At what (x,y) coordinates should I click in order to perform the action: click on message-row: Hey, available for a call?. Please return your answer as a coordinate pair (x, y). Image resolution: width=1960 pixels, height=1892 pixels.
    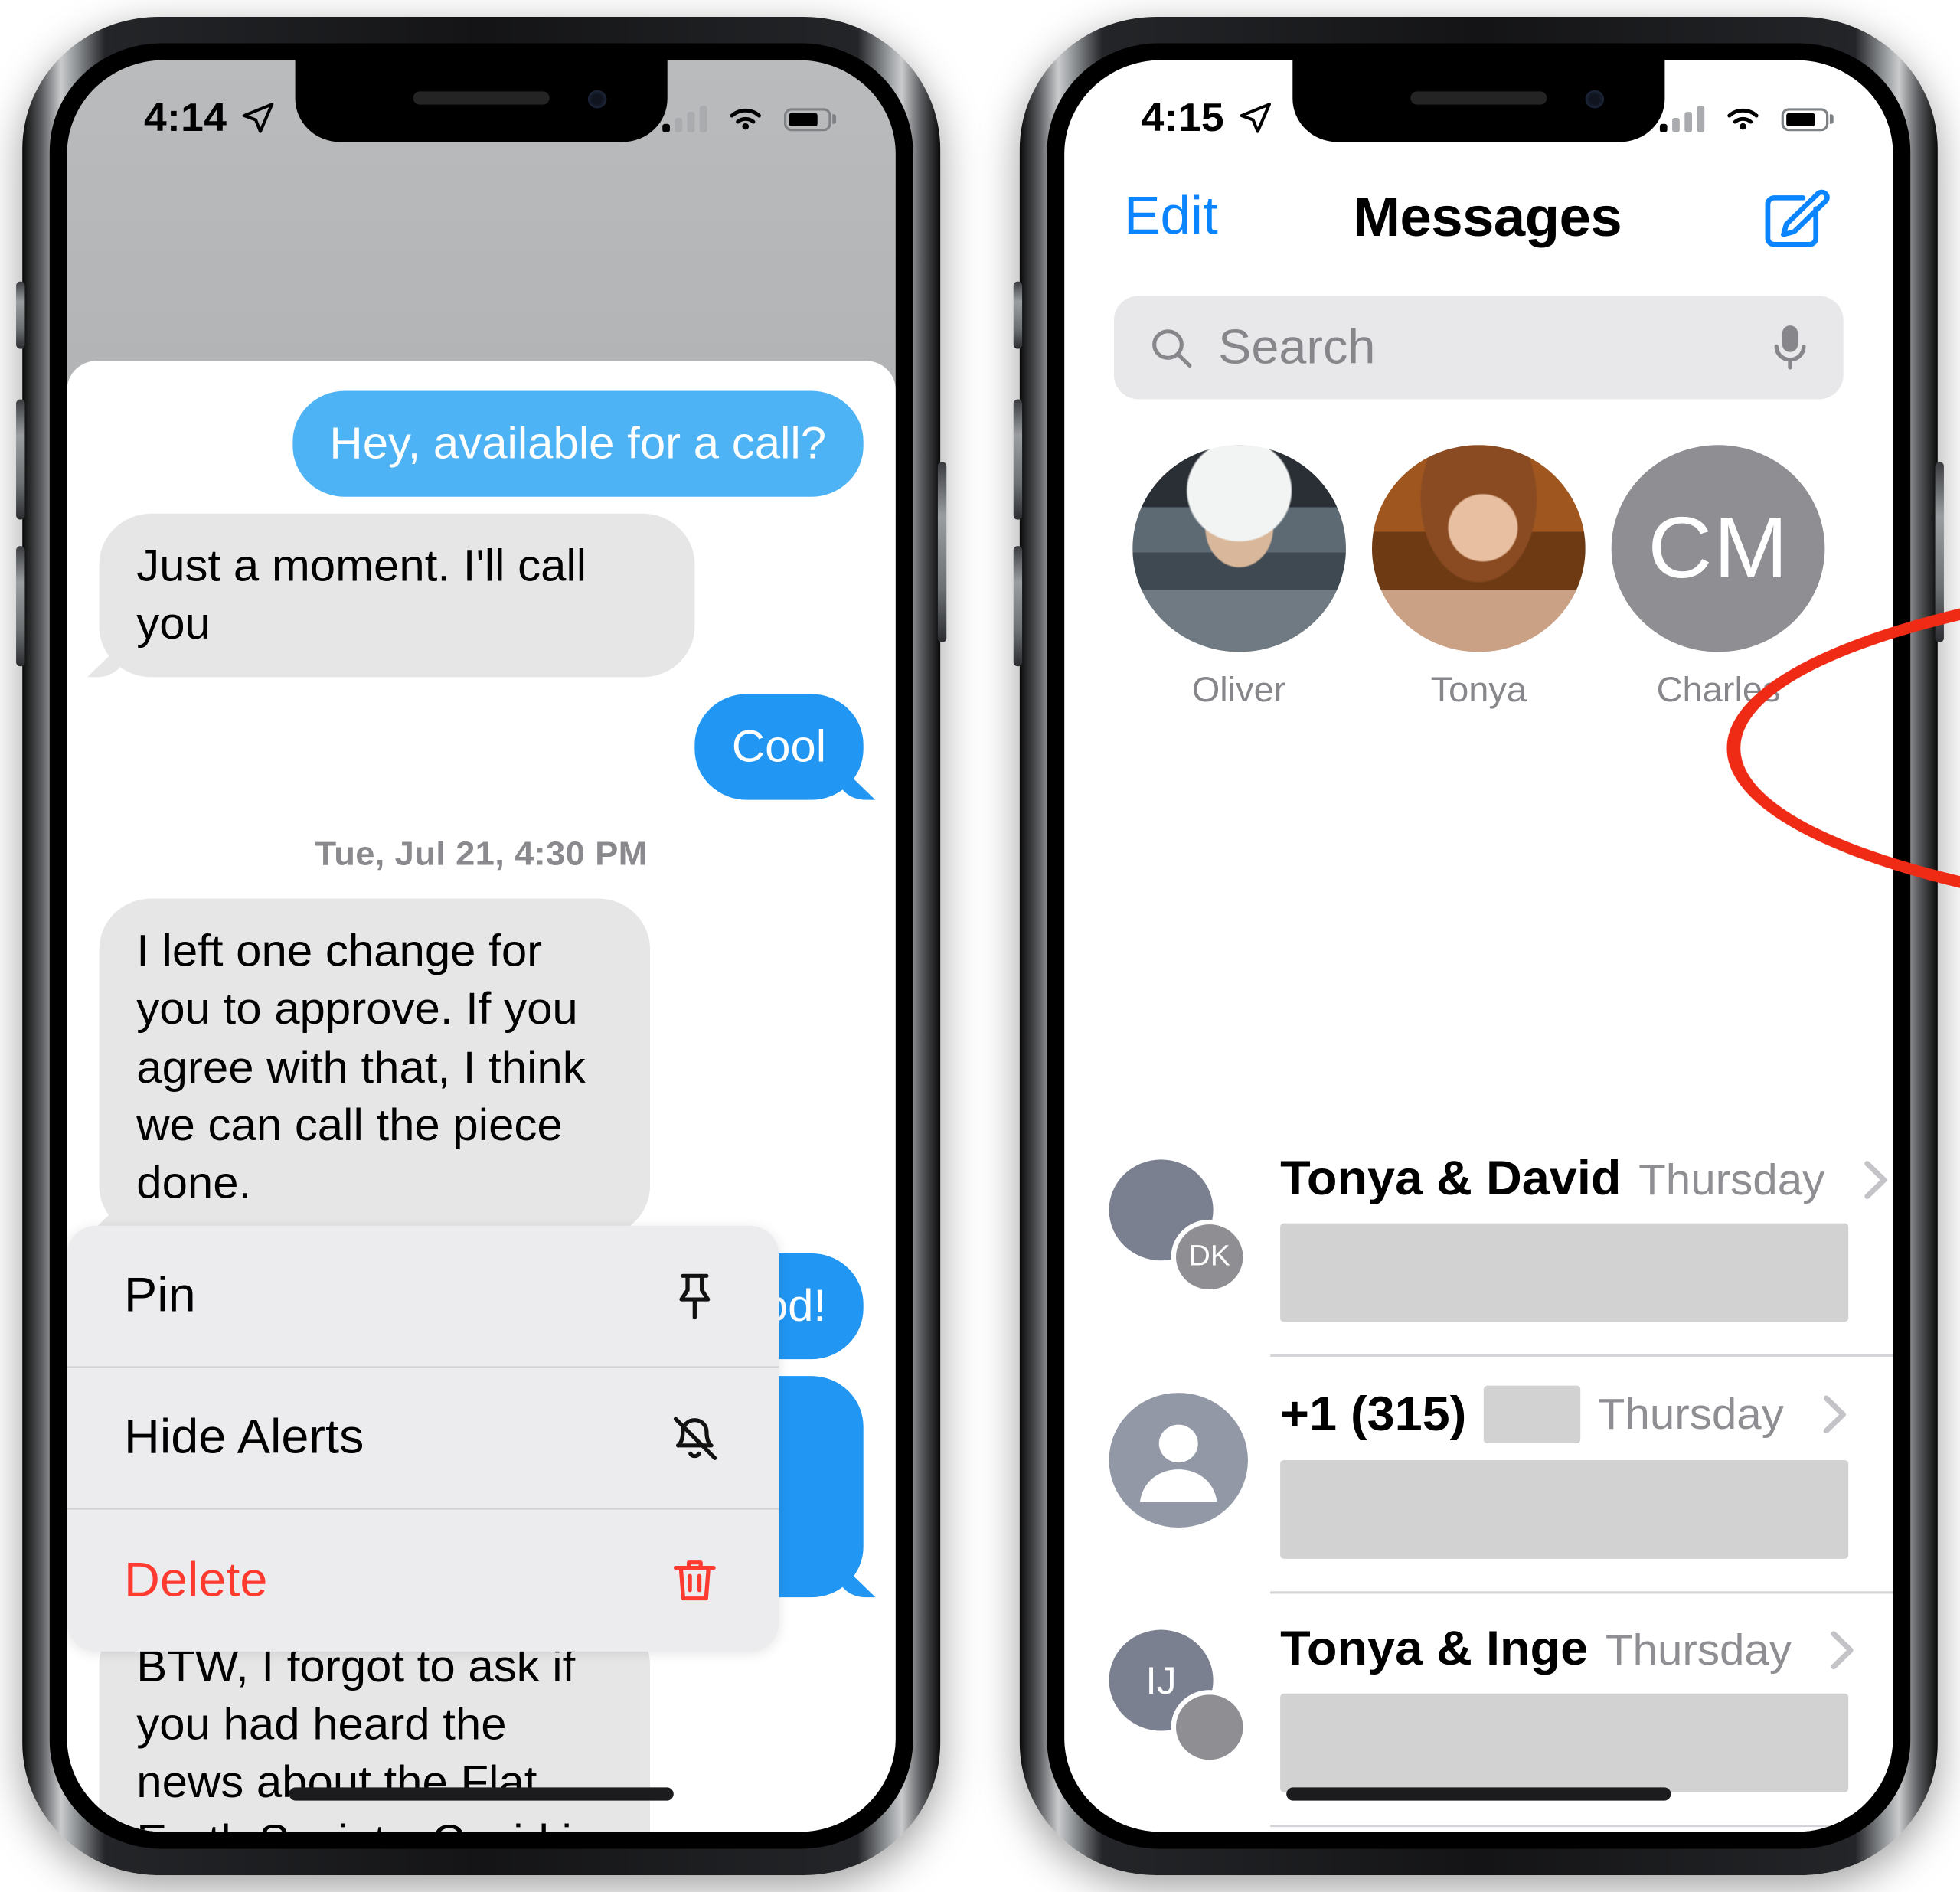
    Looking at the image, I should click on (481, 444).